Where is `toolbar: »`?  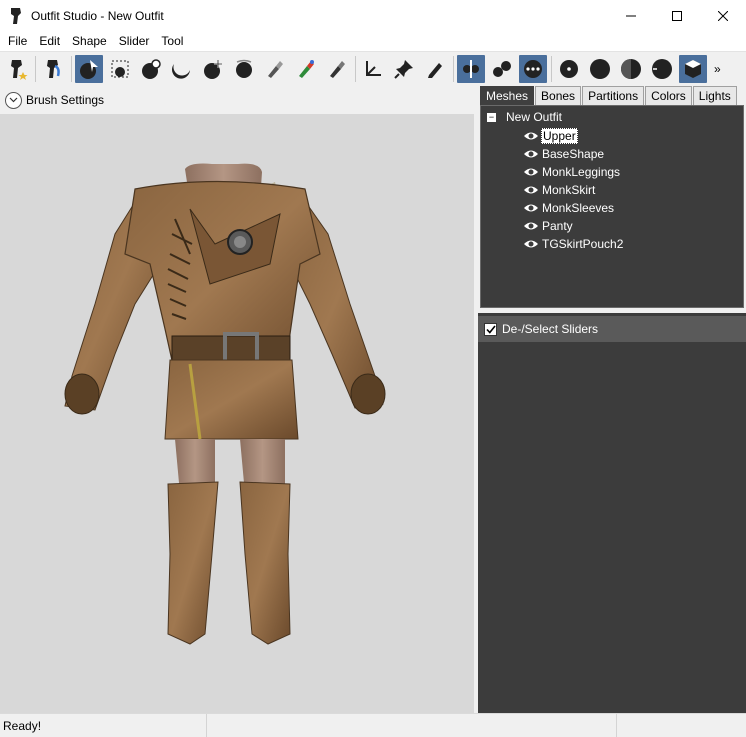 toolbar: » is located at coordinates (373, 68).